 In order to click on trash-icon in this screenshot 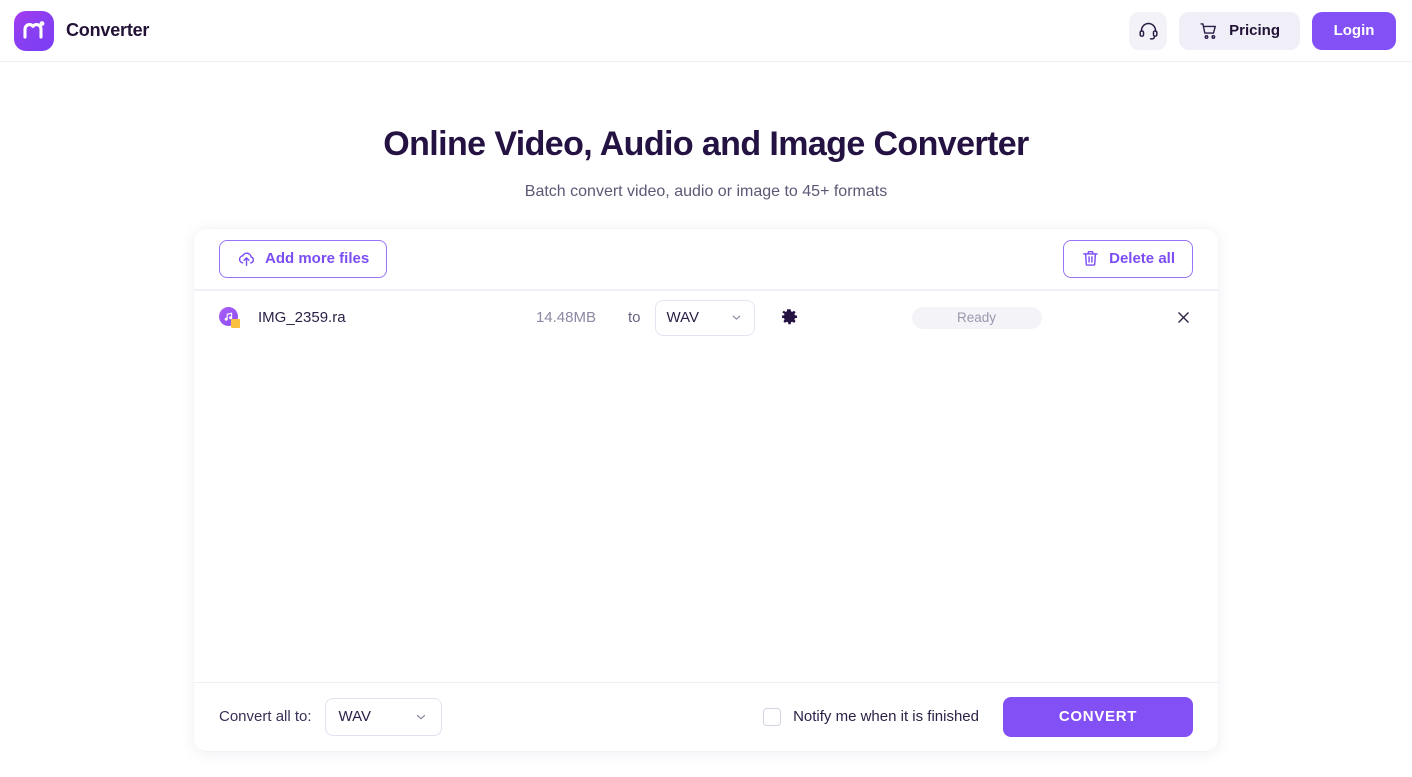, I will do `click(1090, 259)`.